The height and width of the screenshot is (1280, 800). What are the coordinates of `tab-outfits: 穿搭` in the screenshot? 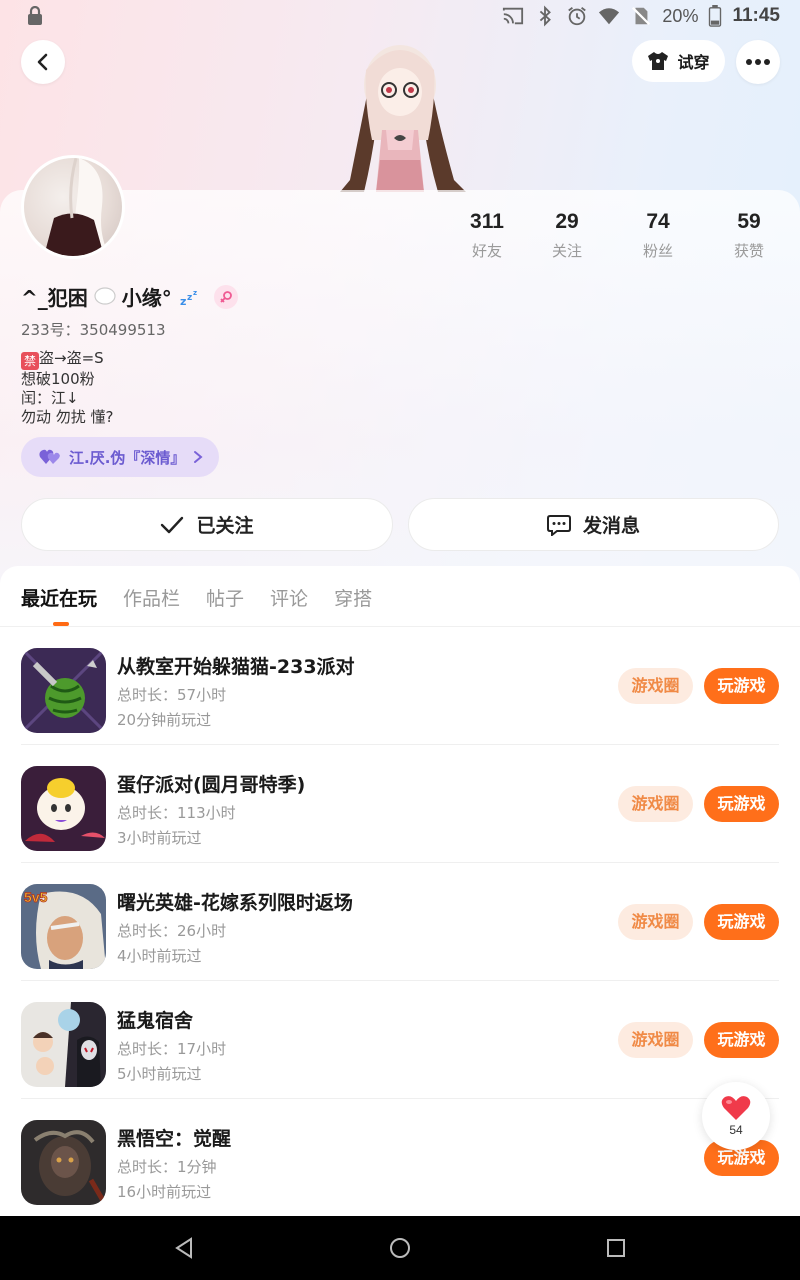 It's located at (353, 597).